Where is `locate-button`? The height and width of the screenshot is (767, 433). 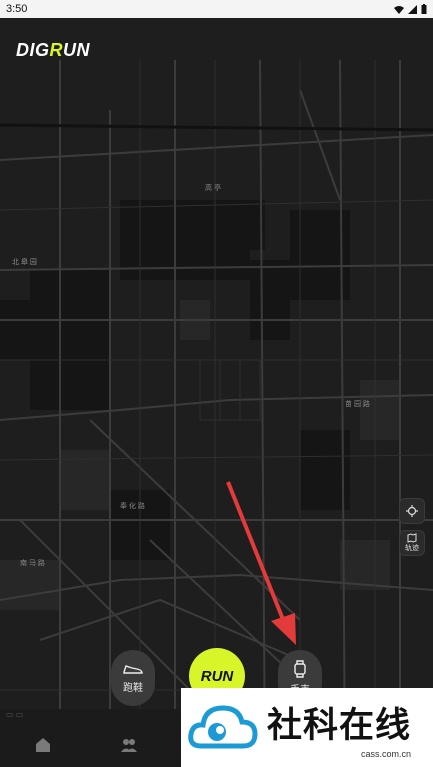
locate-button is located at coordinates (412, 511).